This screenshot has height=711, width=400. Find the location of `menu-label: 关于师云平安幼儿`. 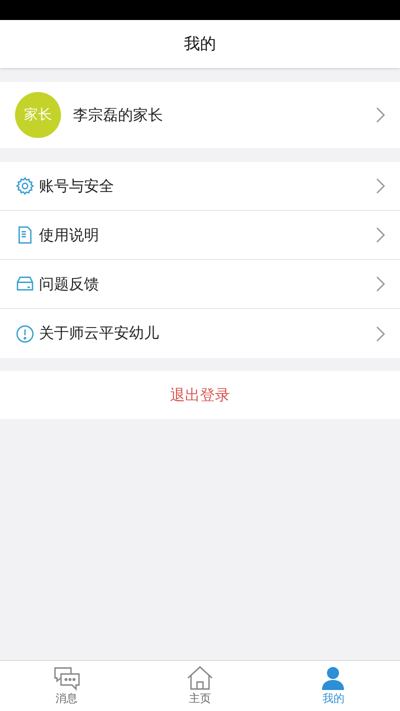

menu-label: 关于师云平安幼儿 is located at coordinates (99, 333).